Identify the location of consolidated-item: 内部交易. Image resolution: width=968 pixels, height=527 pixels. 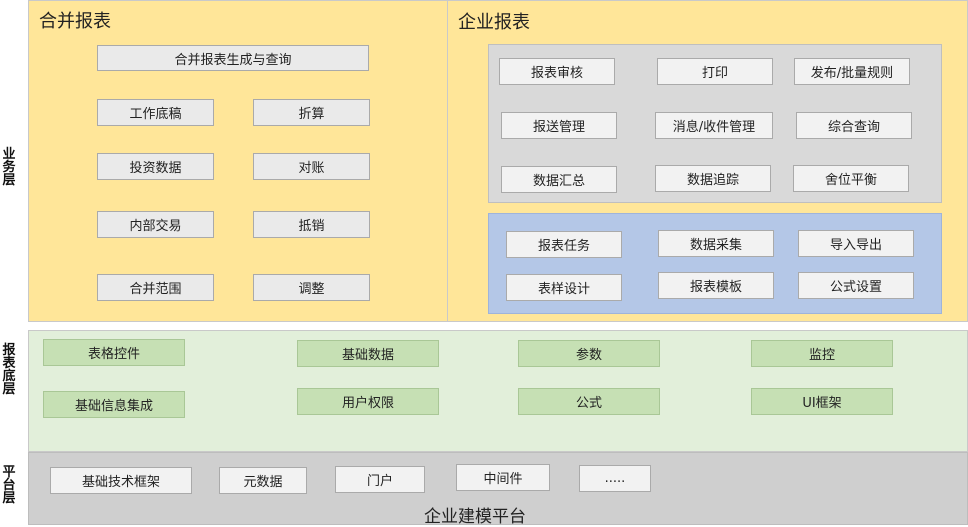
(155, 224).